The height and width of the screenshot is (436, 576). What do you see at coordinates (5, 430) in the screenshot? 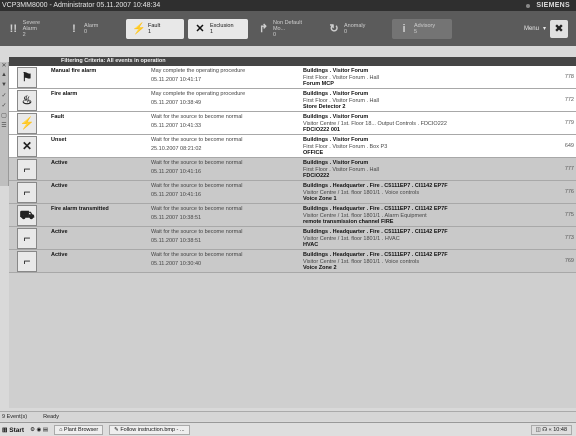
I see `windows-logo-icon: ⊞` at bounding box center [5, 430].